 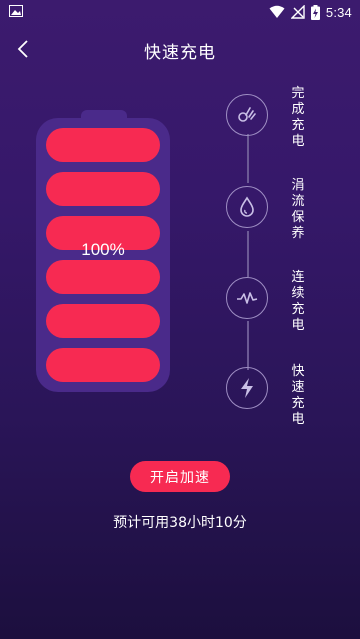 What do you see at coordinates (338, 12) in the screenshot?
I see `status-time: 5:34` at bounding box center [338, 12].